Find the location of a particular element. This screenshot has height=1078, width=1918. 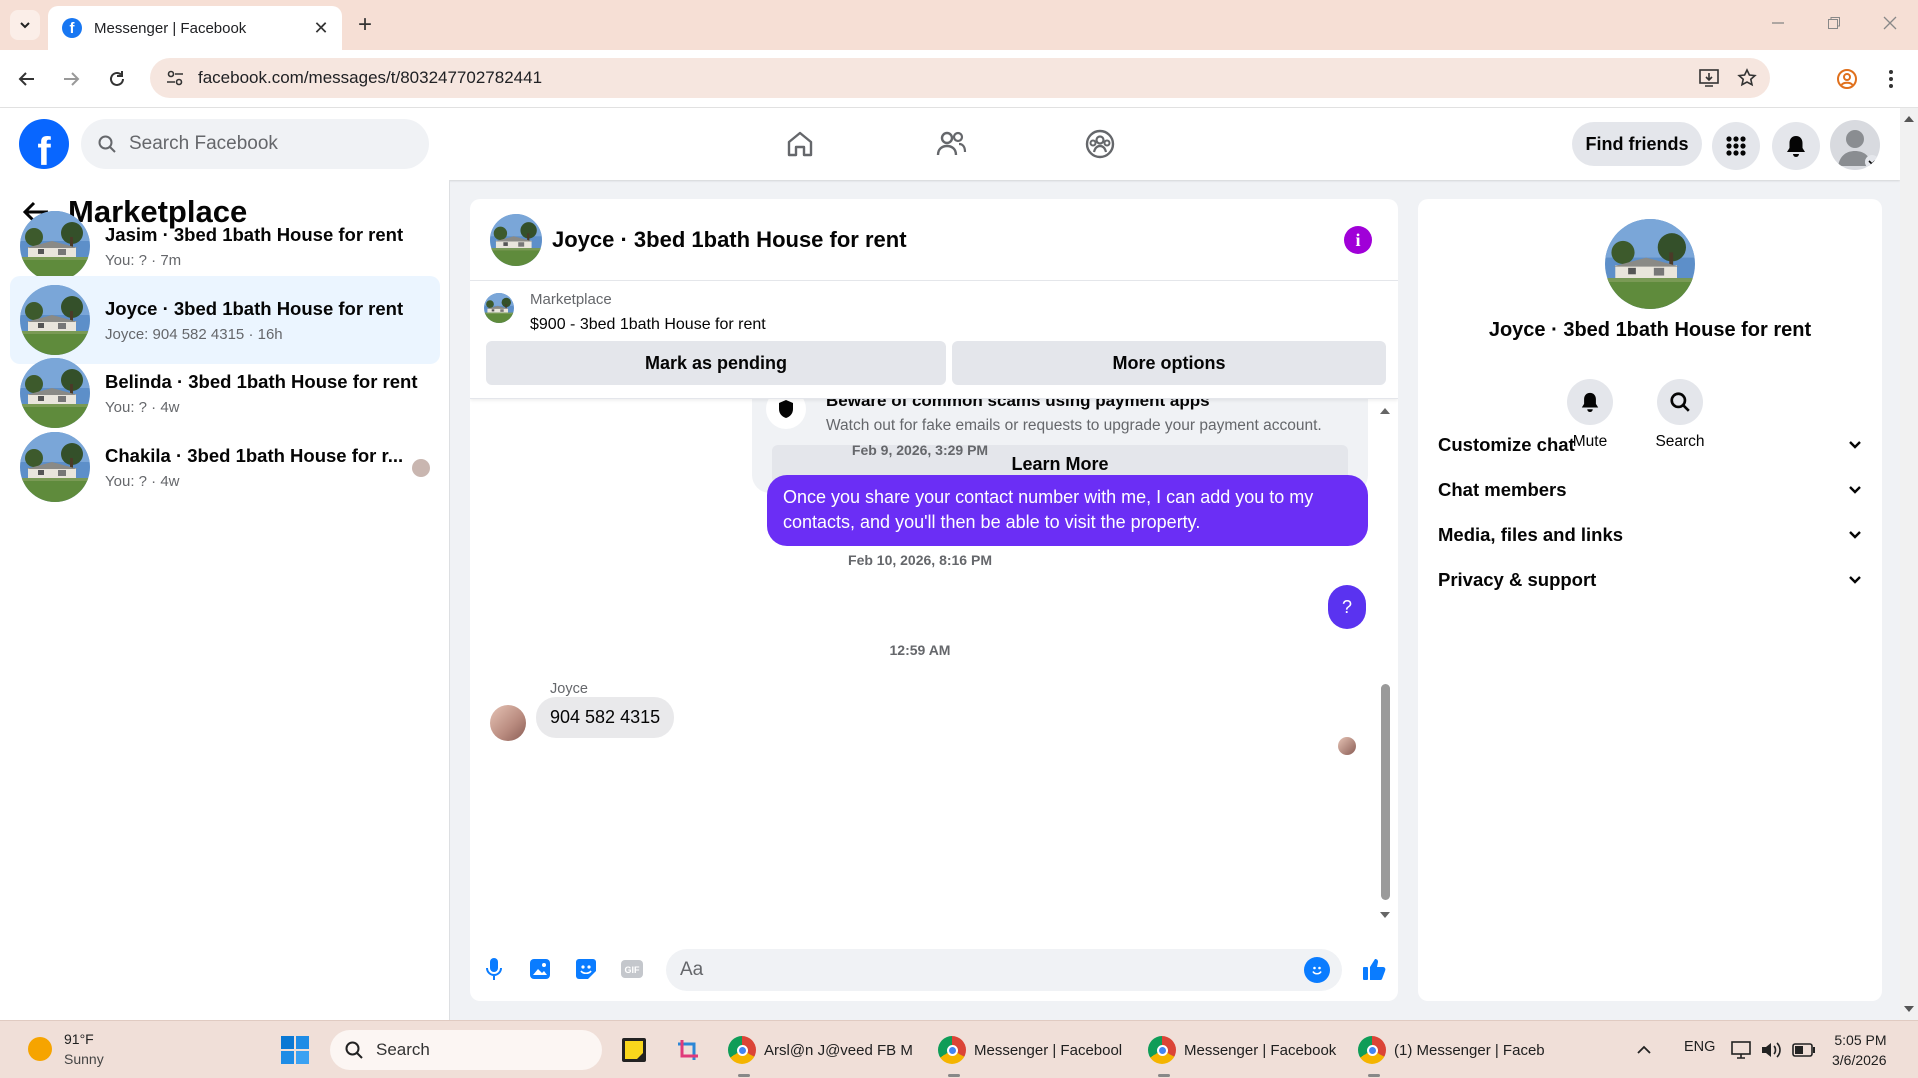

page-scrollbar is located at coordinates (1909, 564).